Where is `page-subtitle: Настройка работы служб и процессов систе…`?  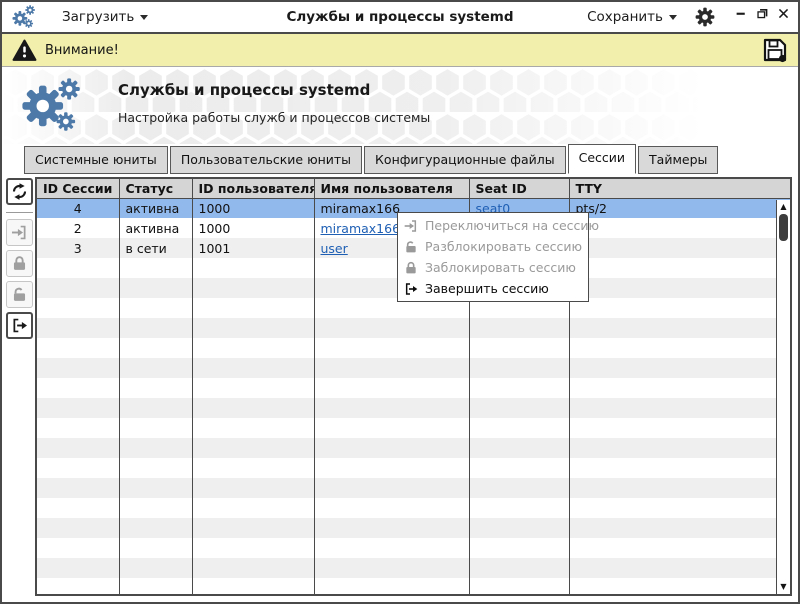 page-subtitle: Настройка работы служб и процессов систе… is located at coordinates (274, 117).